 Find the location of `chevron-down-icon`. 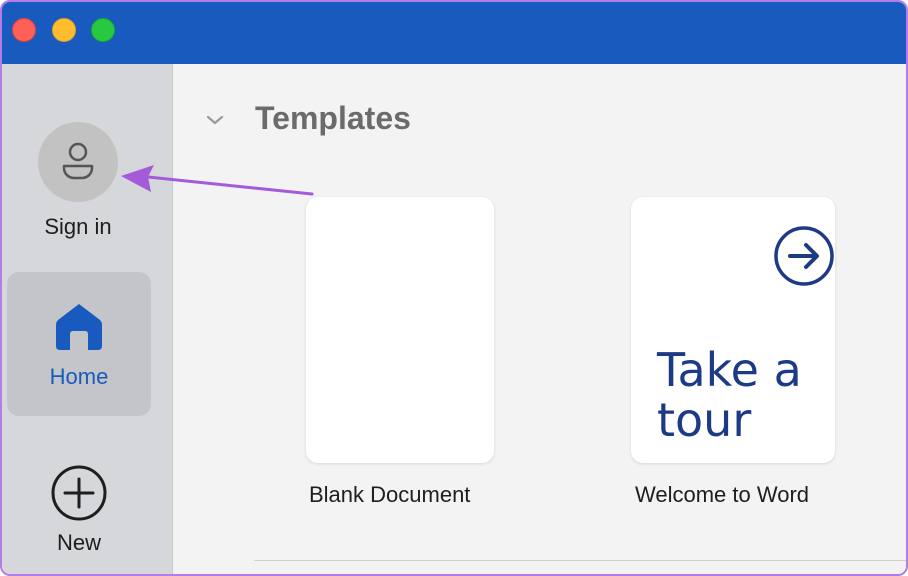

chevron-down-icon is located at coordinates (215, 120).